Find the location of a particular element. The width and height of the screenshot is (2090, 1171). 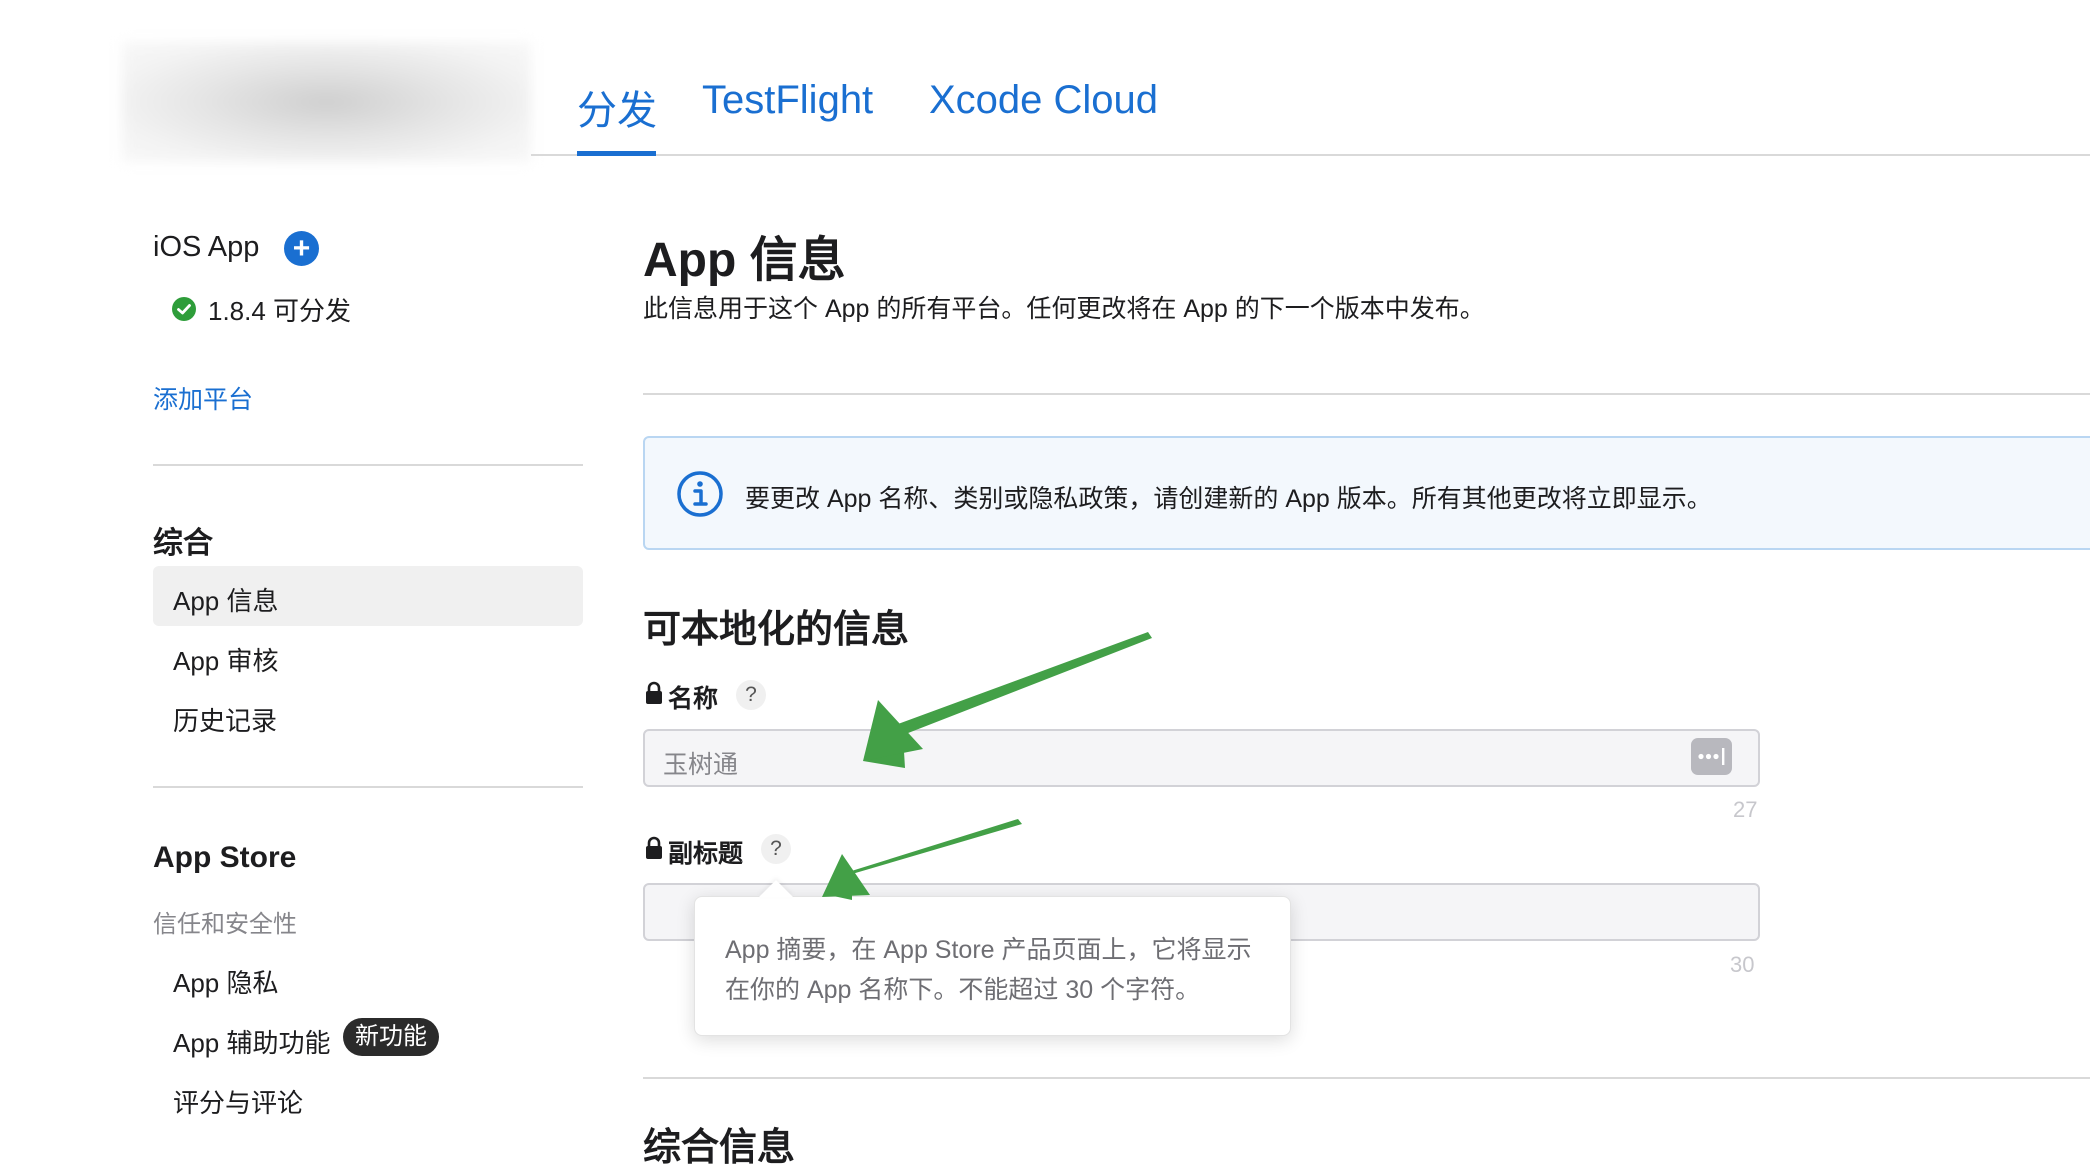

app-icon-placeholder is located at coordinates (326, 102).